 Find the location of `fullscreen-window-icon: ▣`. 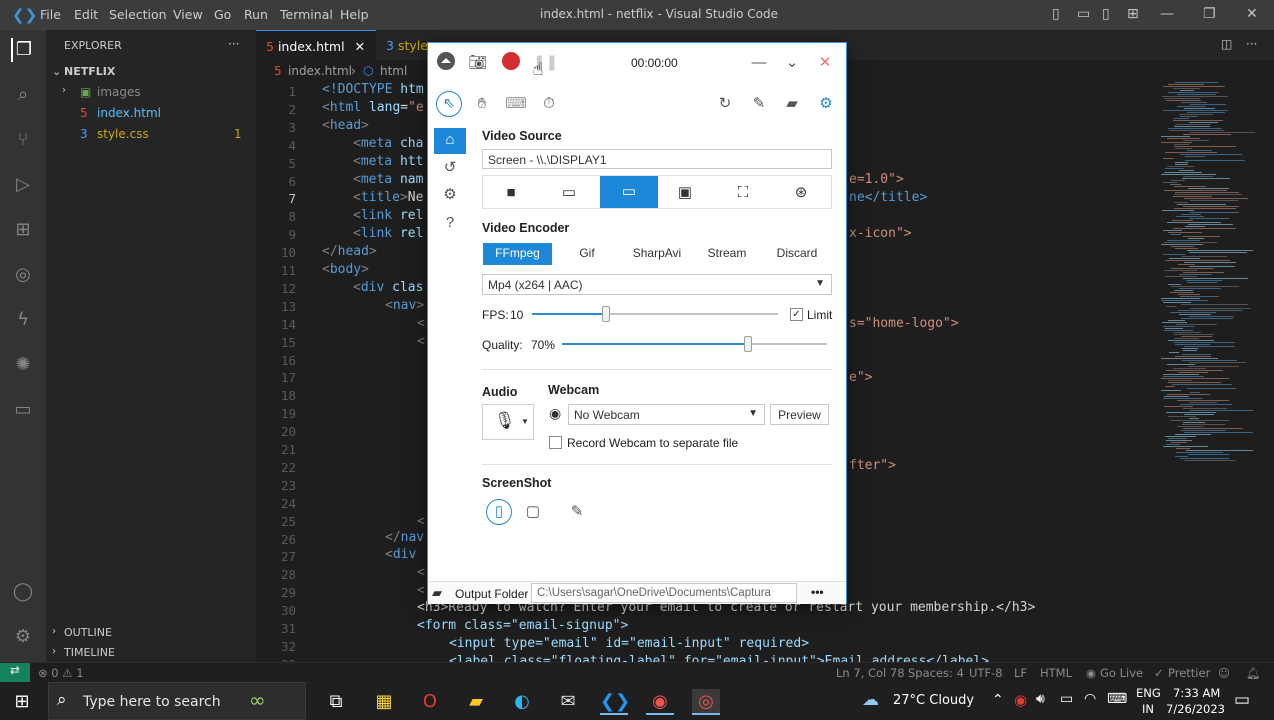

fullscreen-window-icon: ▣ is located at coordinates (685, 193).